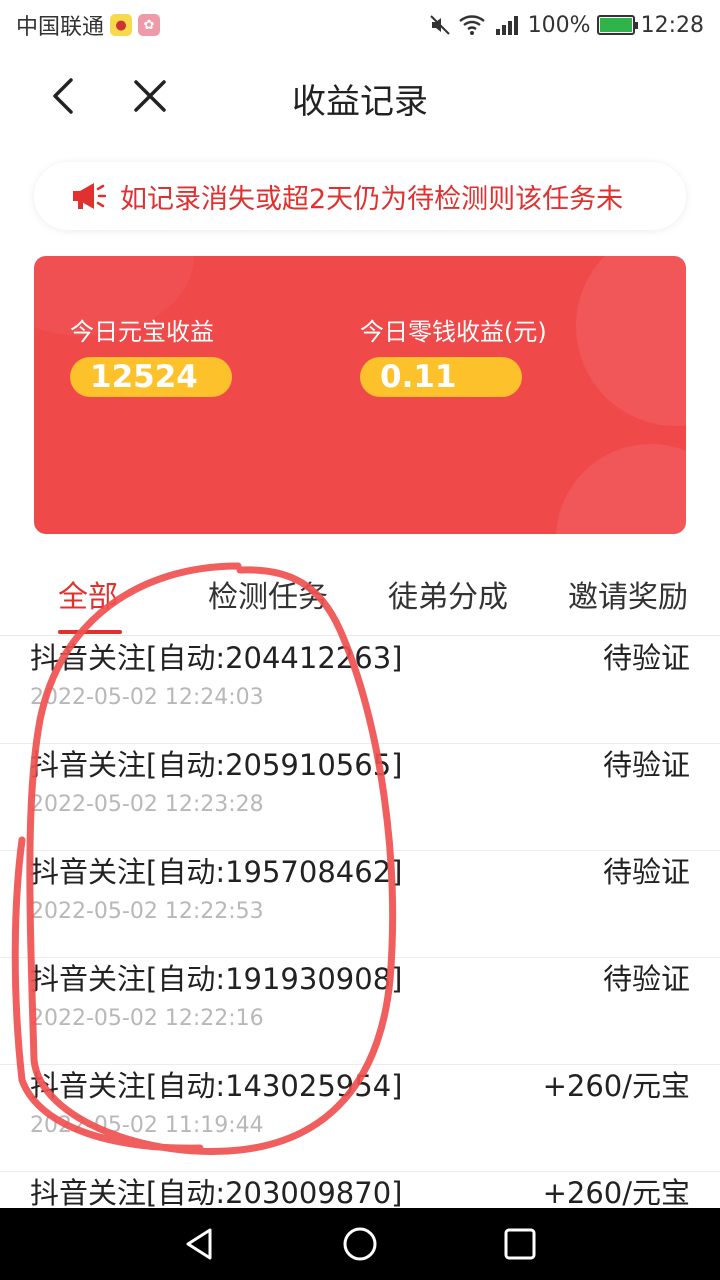 This screenshot has width=720, height=1280. I want to click on record-time: 2022-05-02 12:24:03, so click(147, 697).